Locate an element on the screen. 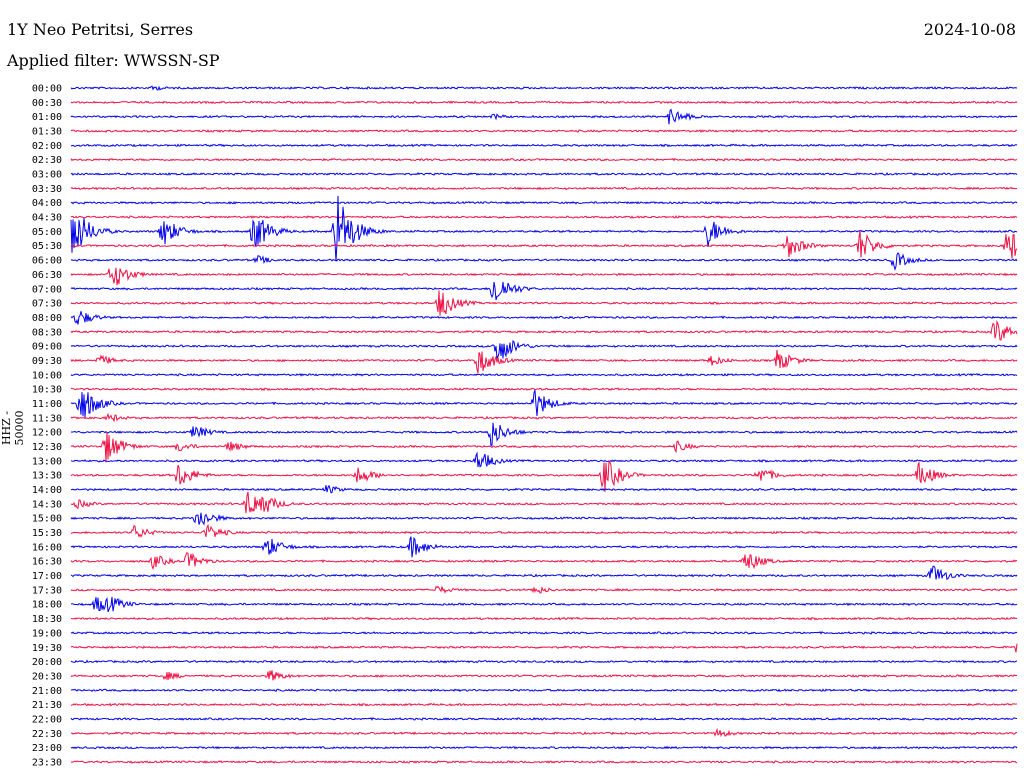 Image resolution: width=1024 pixels, height=780 pixels. row-time-label: 03:00 is located at coordinates (47, 175).